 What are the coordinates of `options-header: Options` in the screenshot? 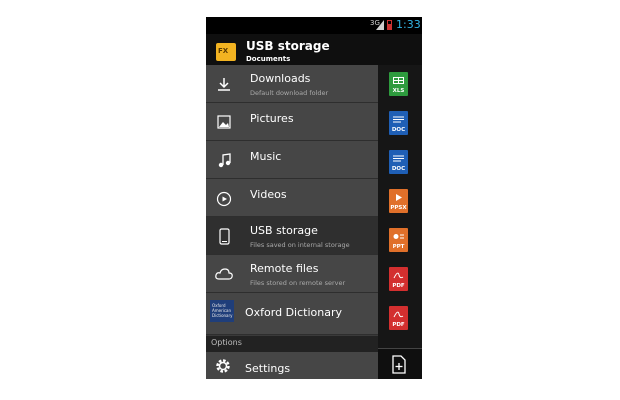 It's located at (292, 344).